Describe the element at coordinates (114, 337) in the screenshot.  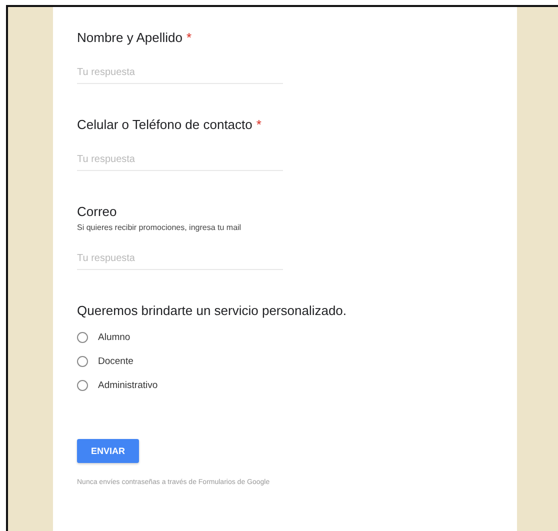
I see `option-label: Alumno` at that location.